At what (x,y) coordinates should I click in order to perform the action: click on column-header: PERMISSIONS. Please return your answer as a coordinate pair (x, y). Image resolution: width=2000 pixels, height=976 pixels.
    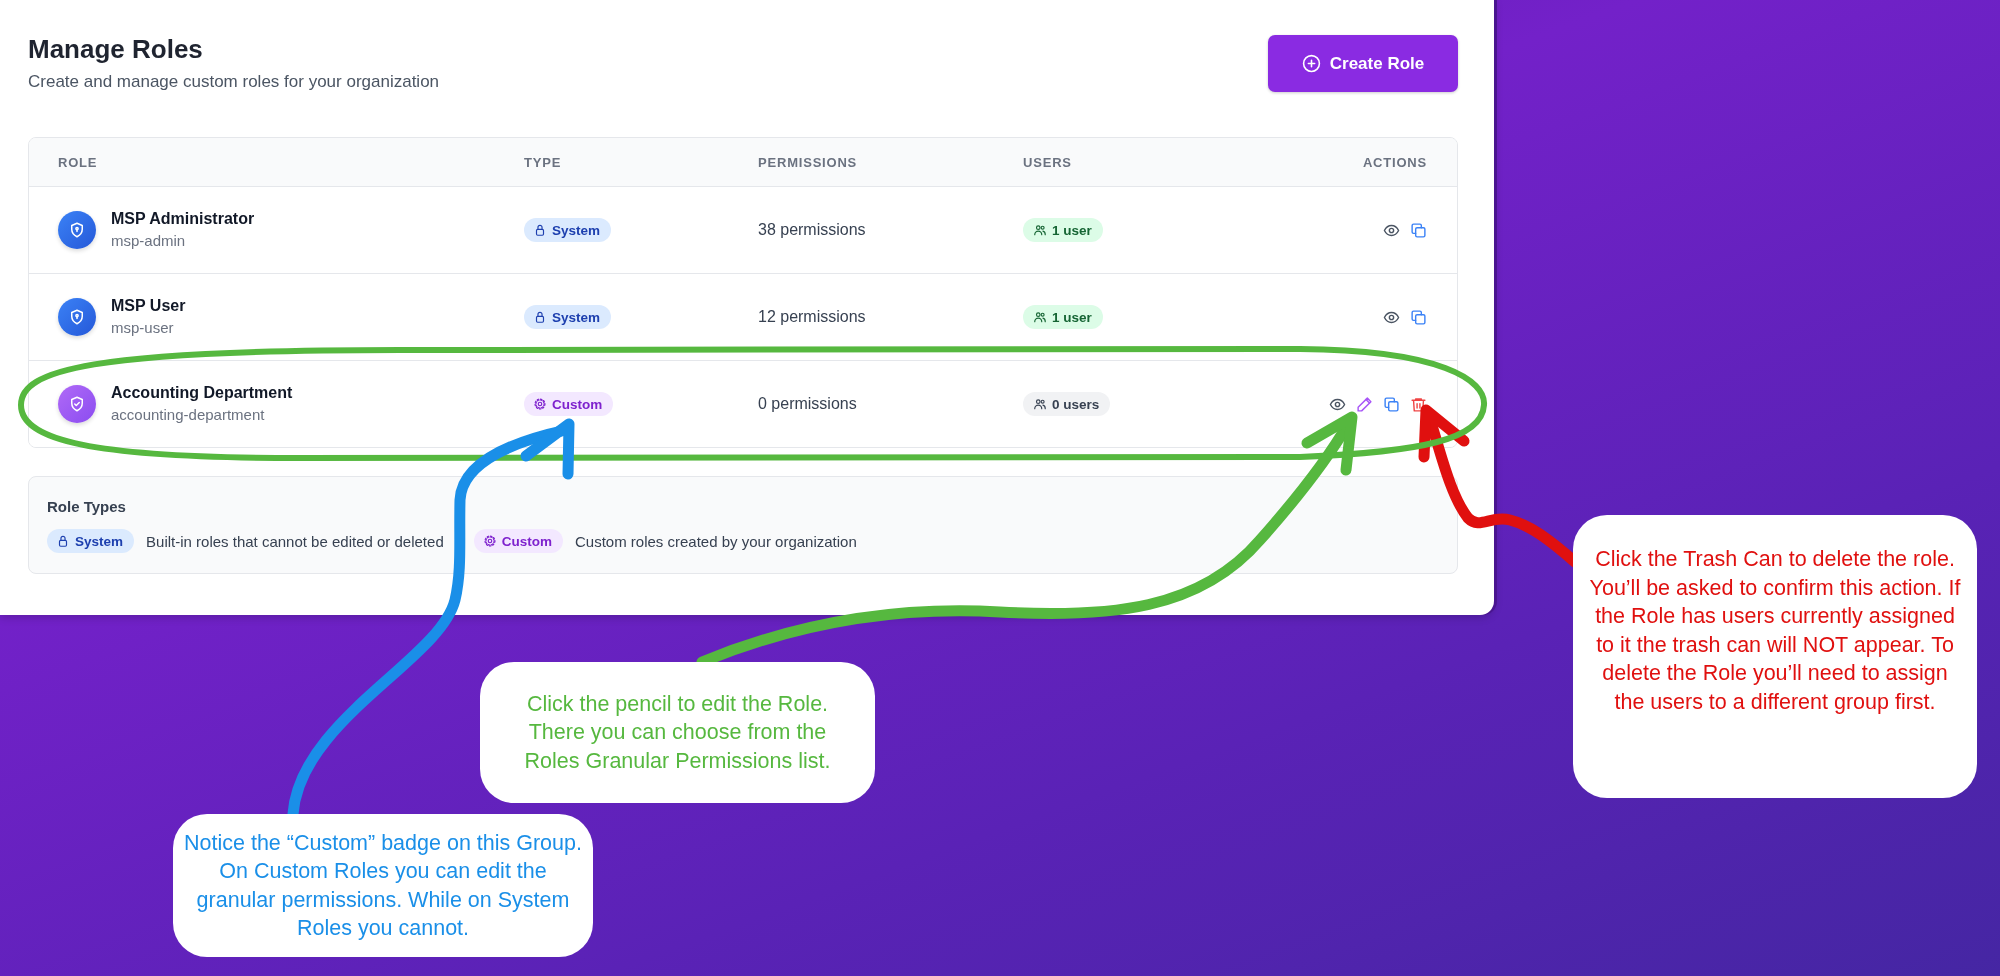
    Looking at the image, I should click on (808, 162).